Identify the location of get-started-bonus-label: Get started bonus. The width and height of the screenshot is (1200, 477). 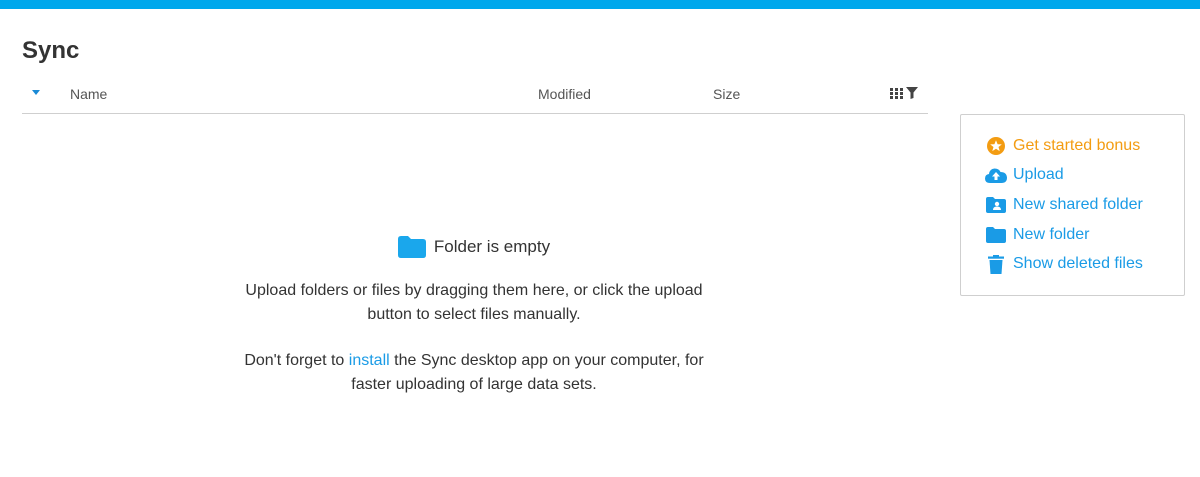
(1077, 145).